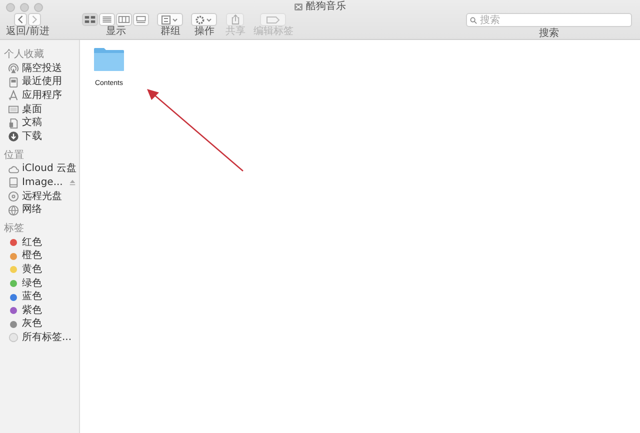 This screenshot has height=433, width=640. I want to click on toolbar-label: 返回/前进, so click(28, 31).